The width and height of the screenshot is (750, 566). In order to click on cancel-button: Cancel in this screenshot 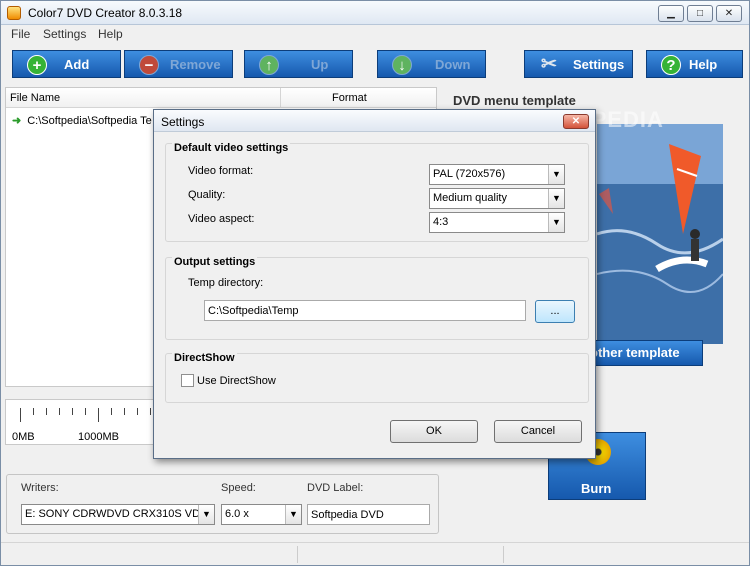, I will do `click(538, 431)`.